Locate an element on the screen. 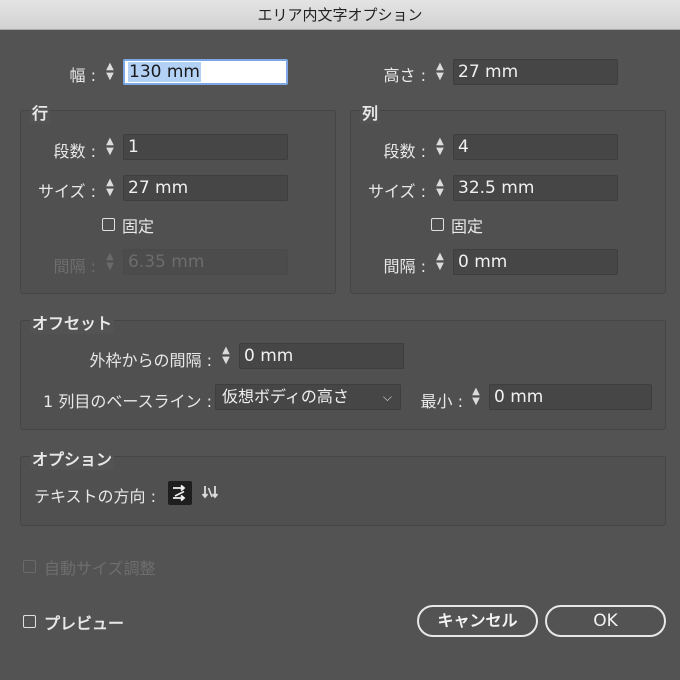 This screenshot has width=680, height=680. offset-title: オフセット is located at coordinates (72, 322).